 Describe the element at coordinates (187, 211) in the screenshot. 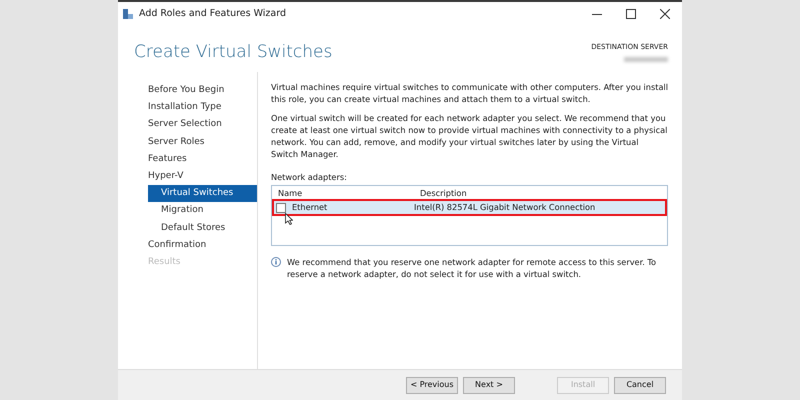

I see `nav-item: Migration` at that location.